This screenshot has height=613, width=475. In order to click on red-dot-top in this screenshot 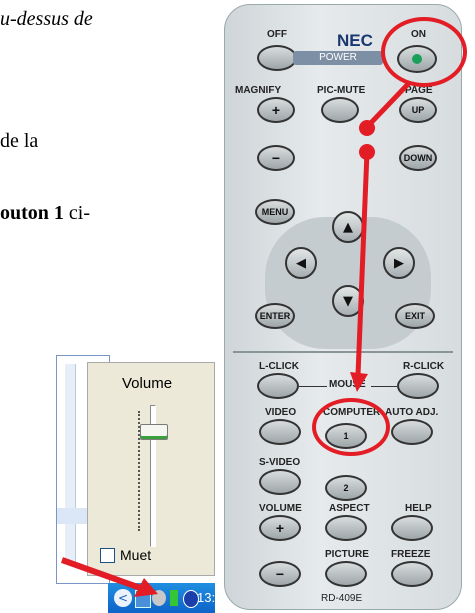, I will do `click(367, 128)`.